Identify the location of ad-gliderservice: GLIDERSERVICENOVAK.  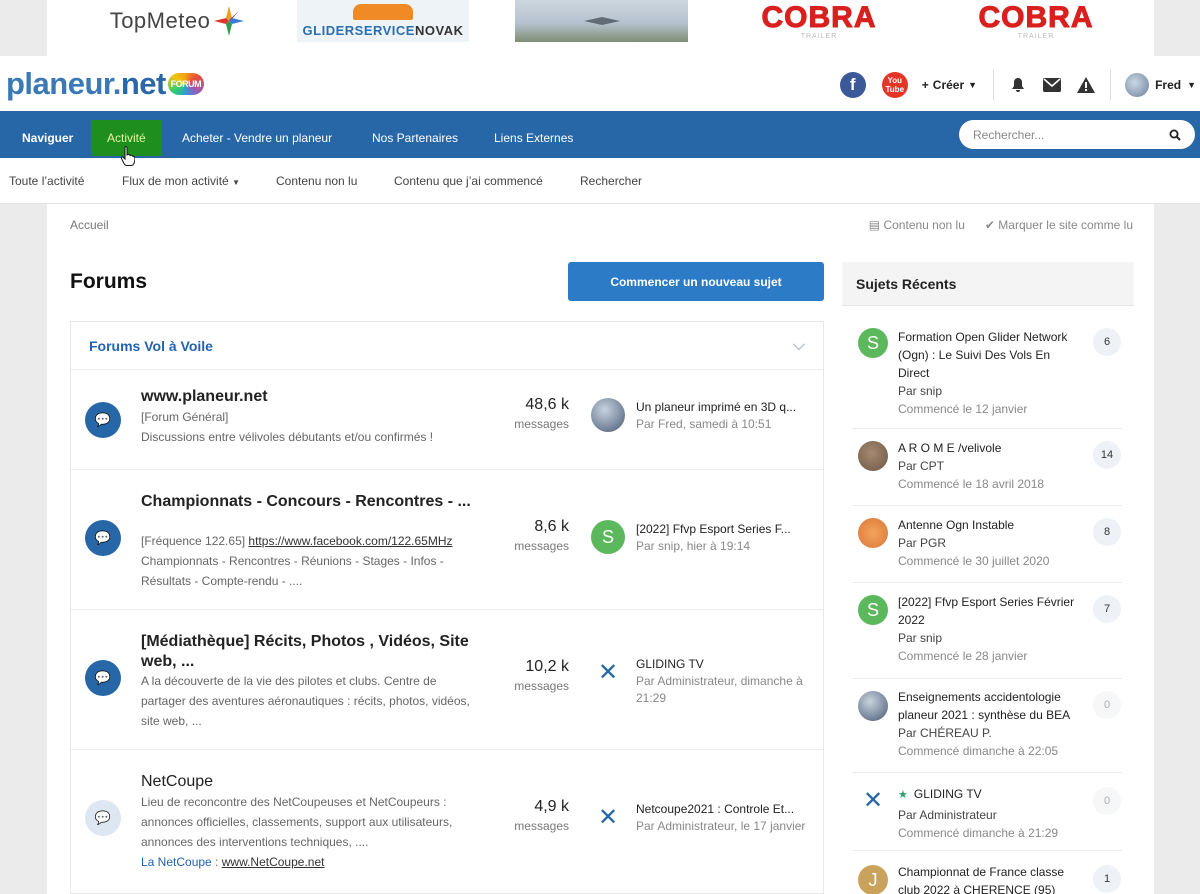
(383, 21).